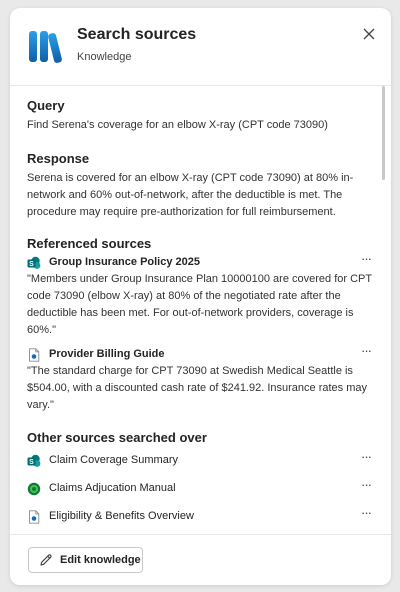 The width and height of the screenshot is (400, 592). What do you see at coordinates (45, 47) in the screenshot?
I see `knowledge-logo-icon` at bounding box center [45, 47].